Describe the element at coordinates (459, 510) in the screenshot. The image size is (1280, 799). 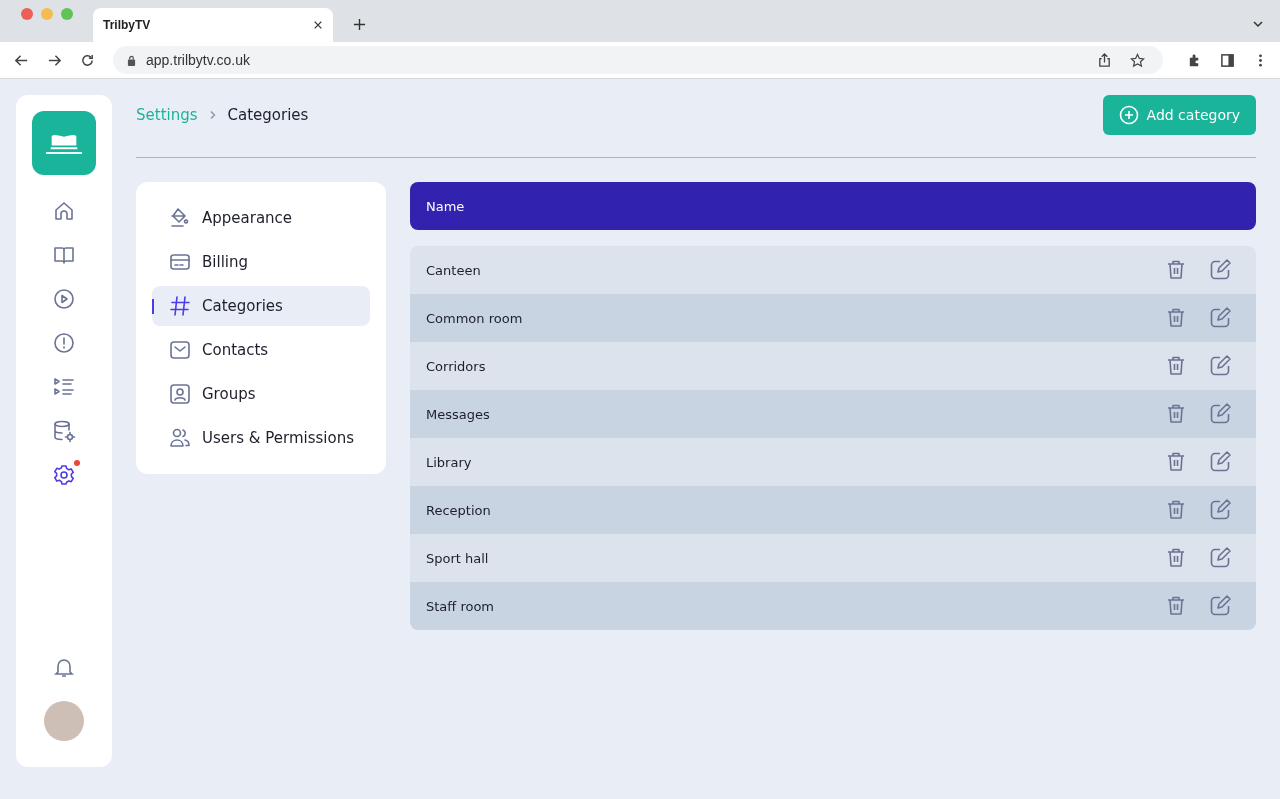
I see `table-cell-text: Reception` at that location.